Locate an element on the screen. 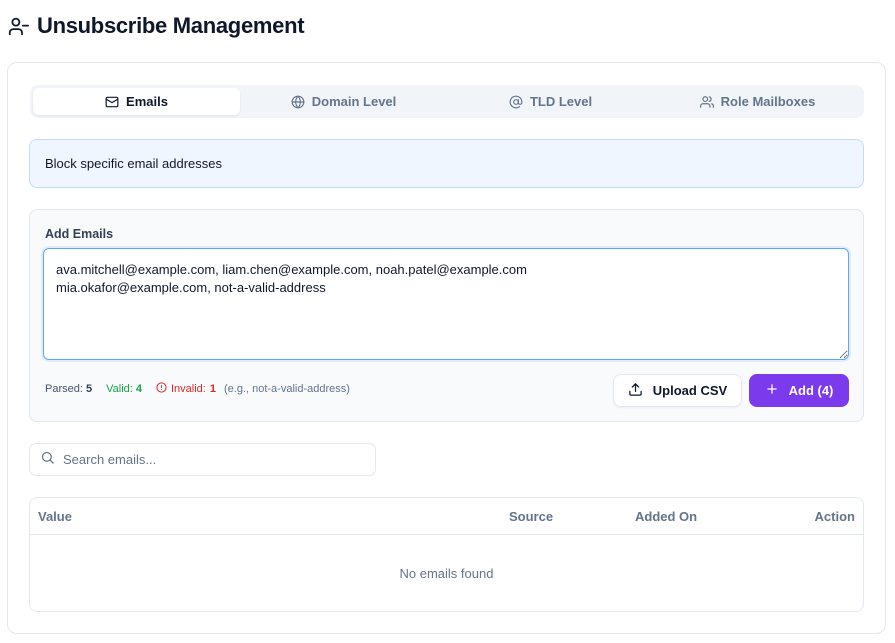 The width and height of the screenshot is (895, 643). tab-domain-level: Domain Level is located at coordinates (343, 101).